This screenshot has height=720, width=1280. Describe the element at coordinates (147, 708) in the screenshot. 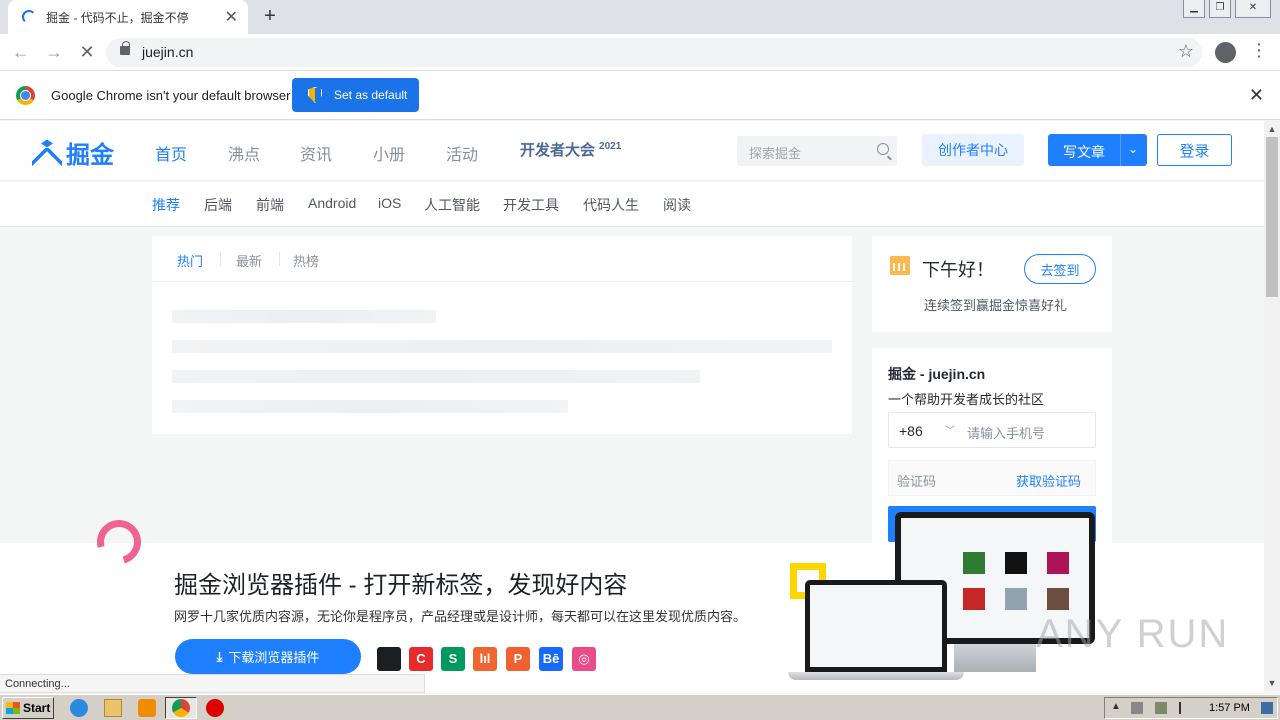

I see `media-player-icon` at that location.